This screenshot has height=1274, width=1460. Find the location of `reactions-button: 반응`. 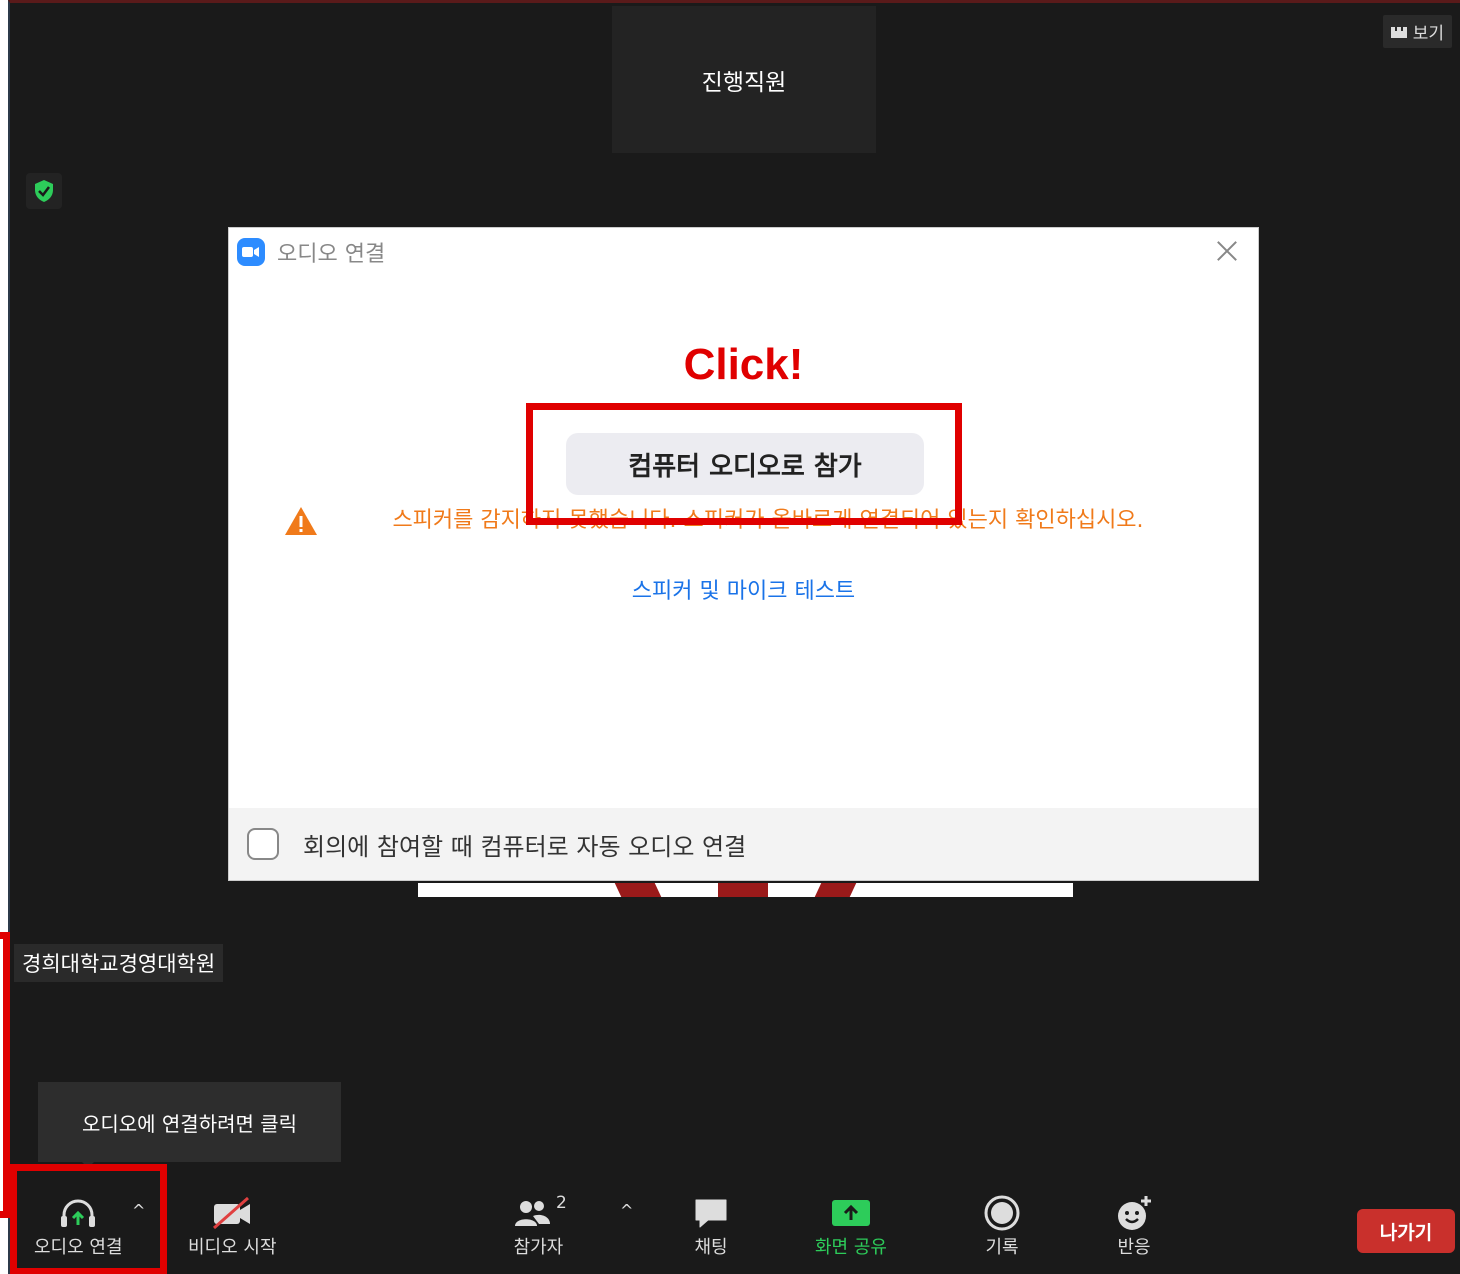

reactions-button: 반응 is located at coordinates (1134, 1226).